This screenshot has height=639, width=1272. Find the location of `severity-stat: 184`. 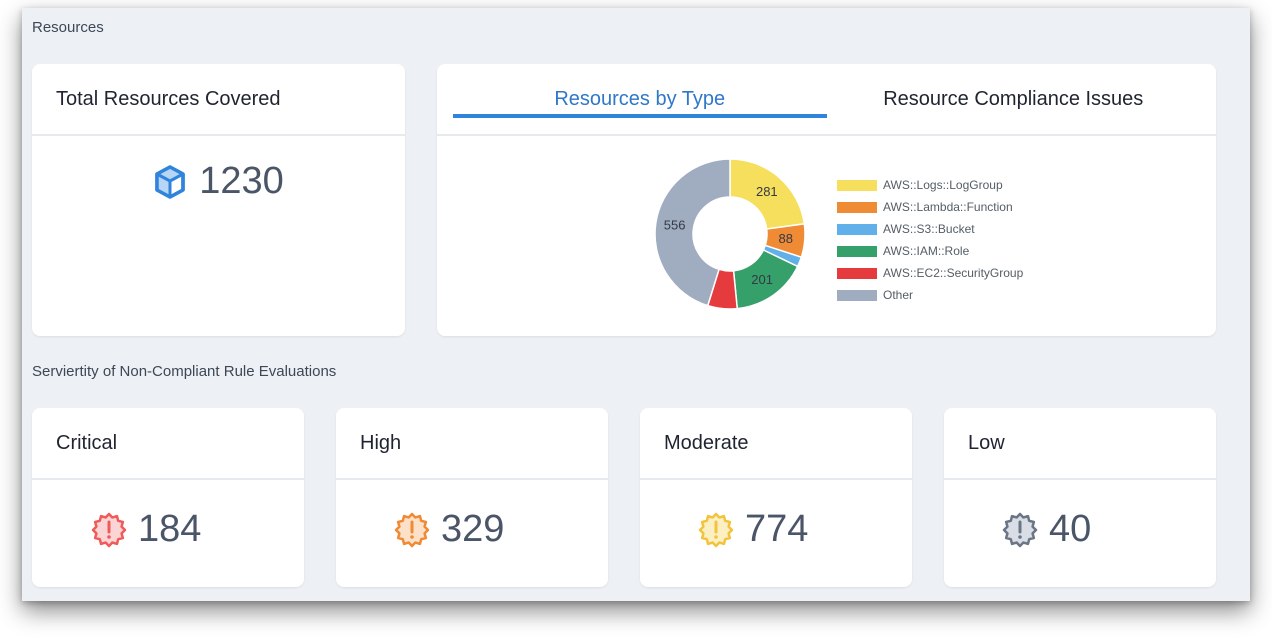

severity-stat: 184 is located at coordinates (145, 529).